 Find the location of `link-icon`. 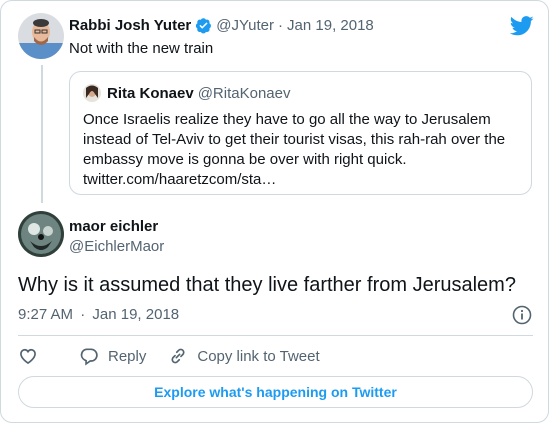

link-icon is located at coordinates (178, 356).